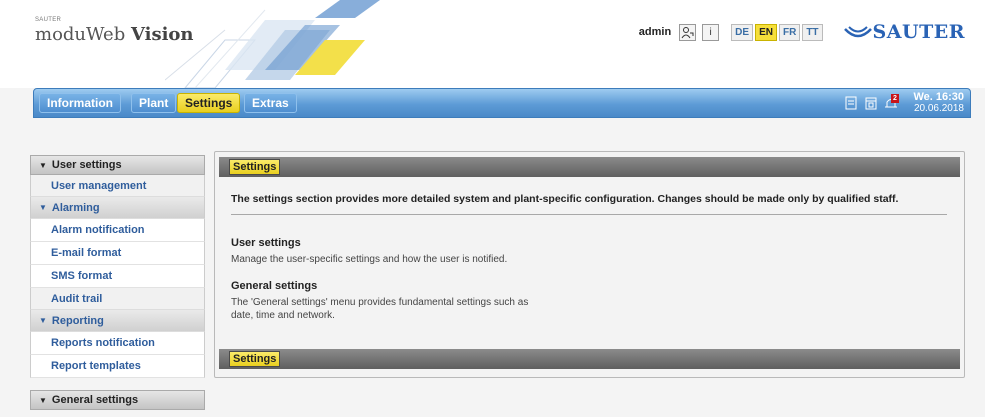 The image size is (985, 417). Describe the element at coordinates (871, 103) in the screenshot. I see `calendar-icon` at that location.